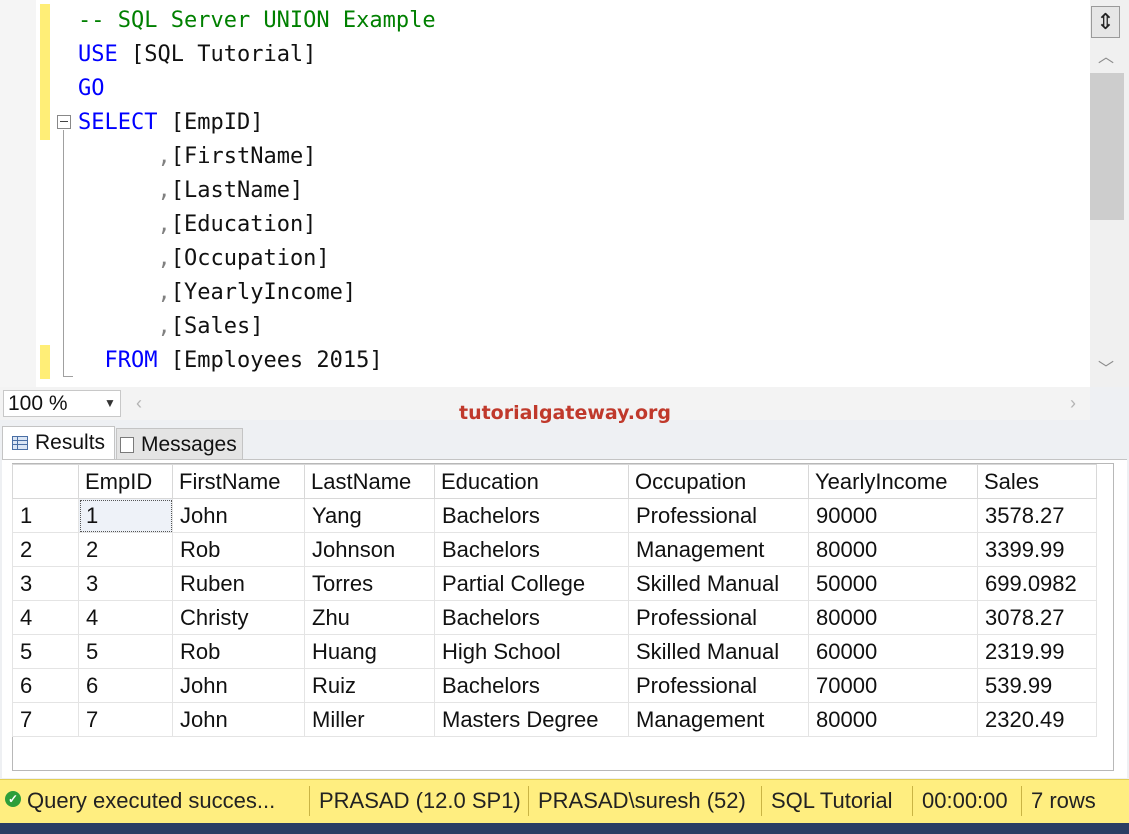 This screenshot has width=1129, height=834. I want to click on code-line: ,[Occupation], so click(203, 259).